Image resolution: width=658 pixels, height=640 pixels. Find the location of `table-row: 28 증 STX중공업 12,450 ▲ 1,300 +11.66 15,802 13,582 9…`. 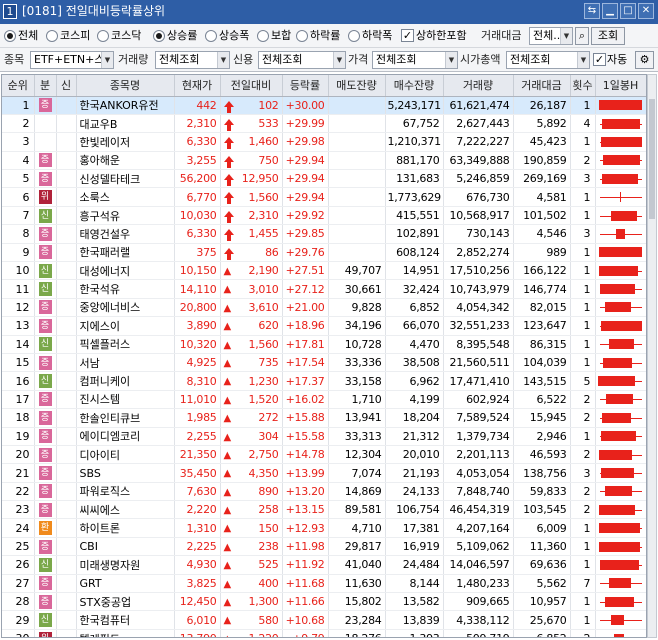

table-row: 28 증 STX중공업 12,450 ▲ 1,300 +11.66 15,802 13,582 9… is located at coordinates (324, 602).